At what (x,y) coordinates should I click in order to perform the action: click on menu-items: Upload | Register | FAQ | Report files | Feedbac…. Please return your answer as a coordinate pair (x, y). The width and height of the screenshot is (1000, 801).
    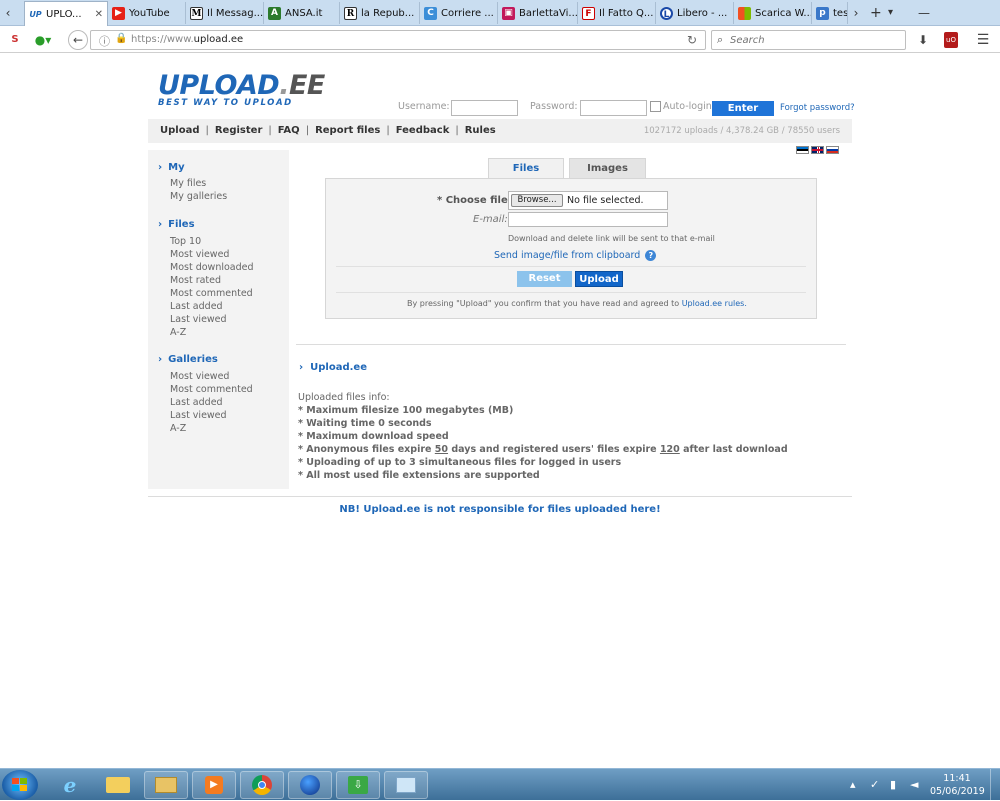
    Looking at the image, I should click on (328, 130).